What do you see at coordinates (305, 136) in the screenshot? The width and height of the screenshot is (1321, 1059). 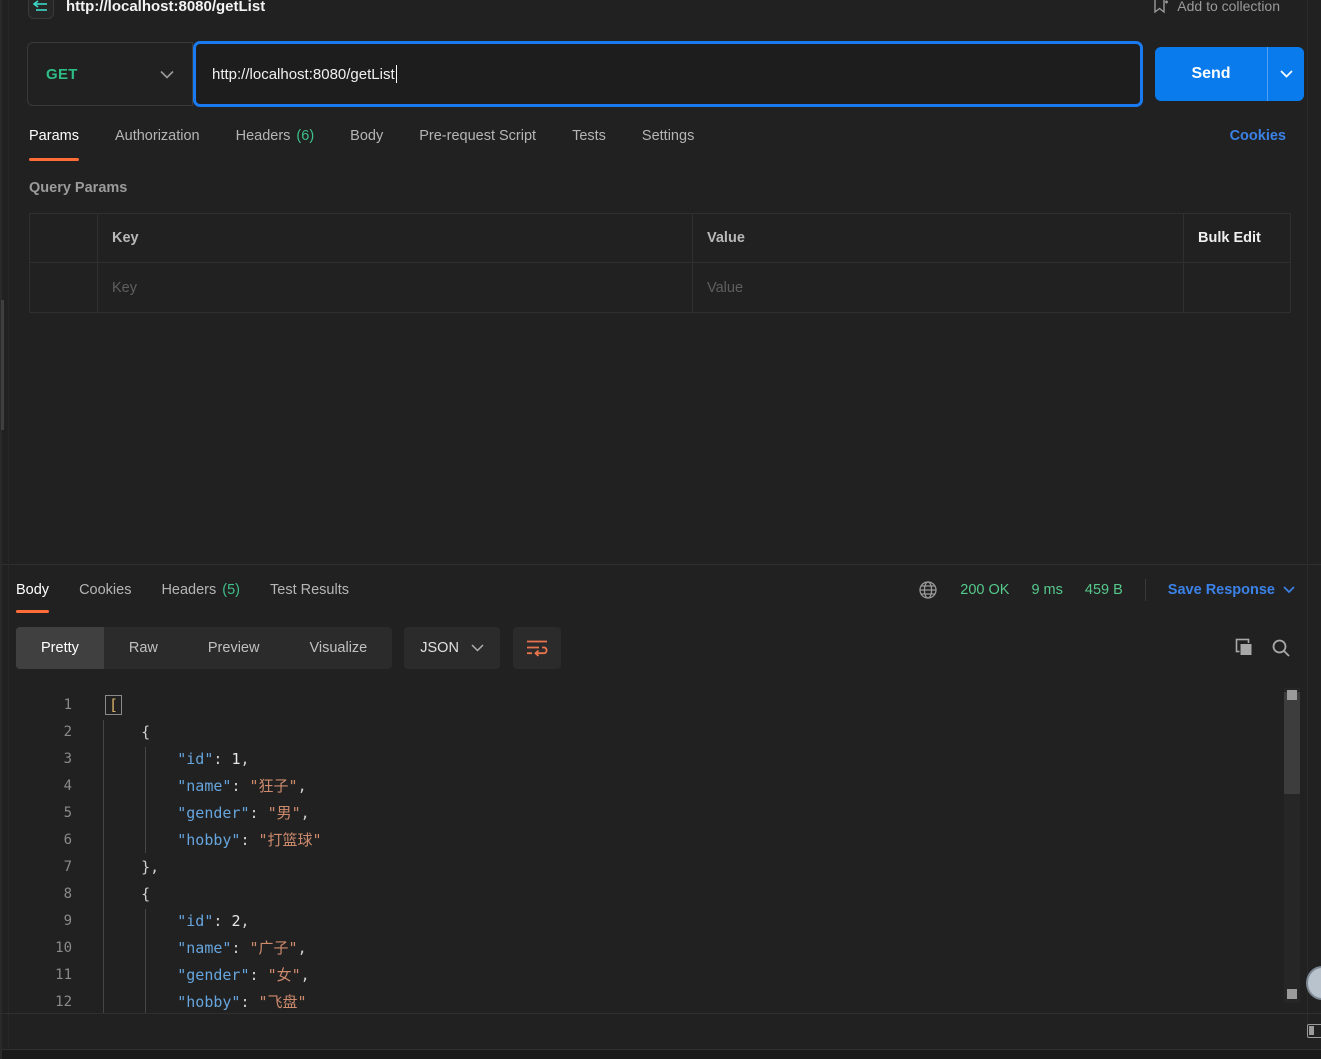 I see `tab-count: (6)` at bounding box center [305, 136].